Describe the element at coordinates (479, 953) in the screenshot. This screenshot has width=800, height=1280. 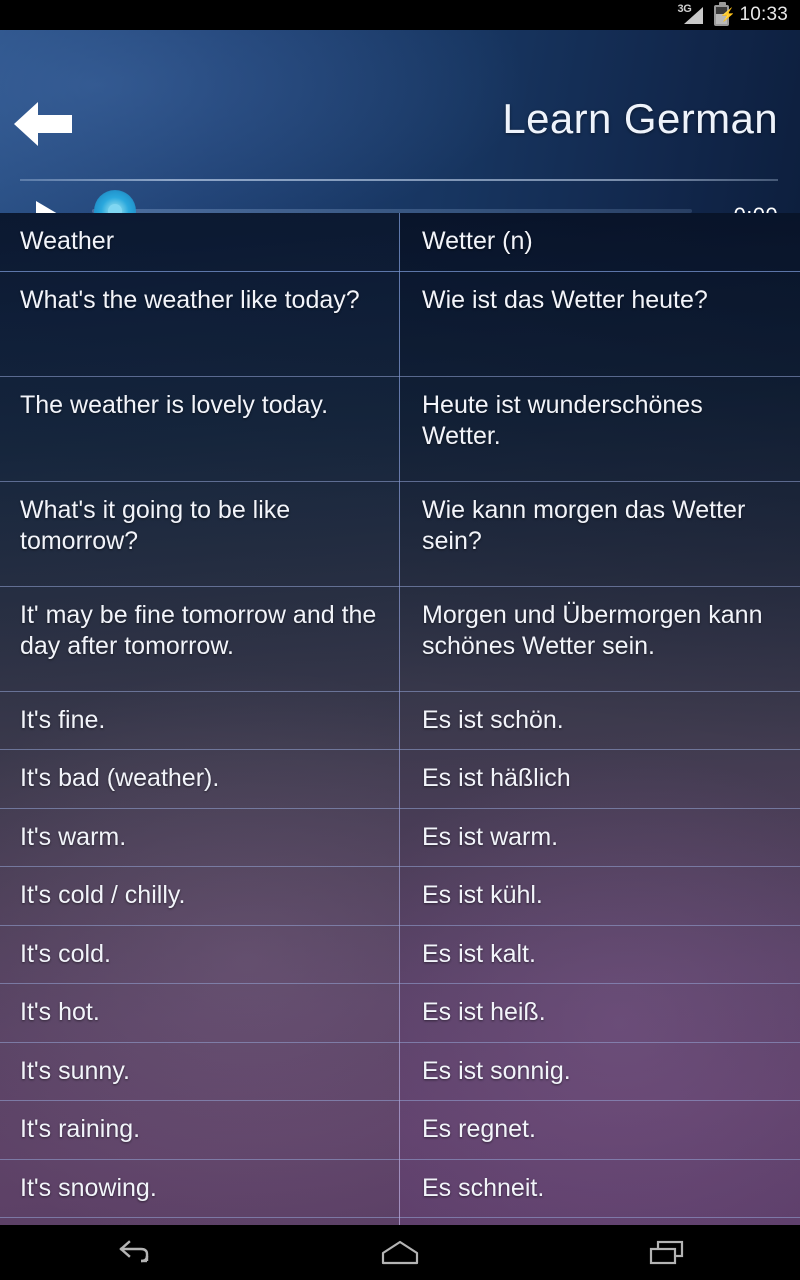
I see `cell-german: Es ist kalt.` at that location.